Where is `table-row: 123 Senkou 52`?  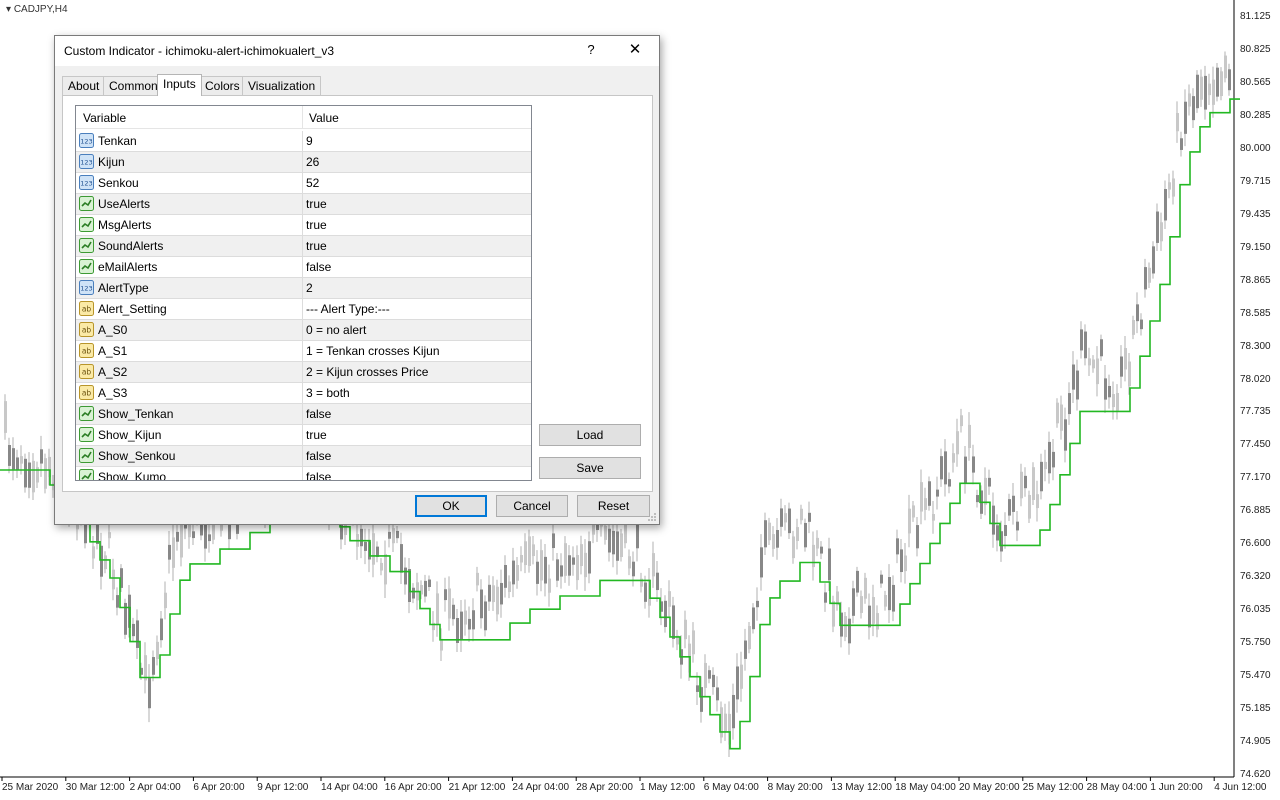
table-row: 123 Senkou 52 is located at coordinates (303, 183).